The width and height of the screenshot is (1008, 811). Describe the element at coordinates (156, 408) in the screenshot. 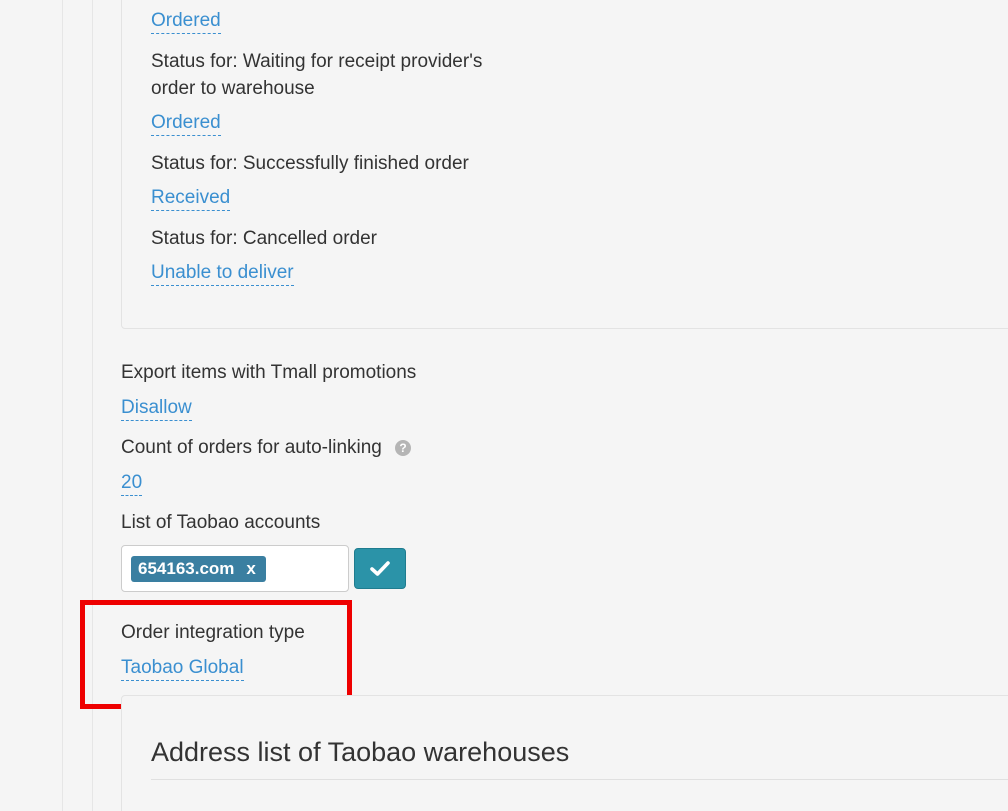

I see `tmall-promotions-value: Disallow` at that location.